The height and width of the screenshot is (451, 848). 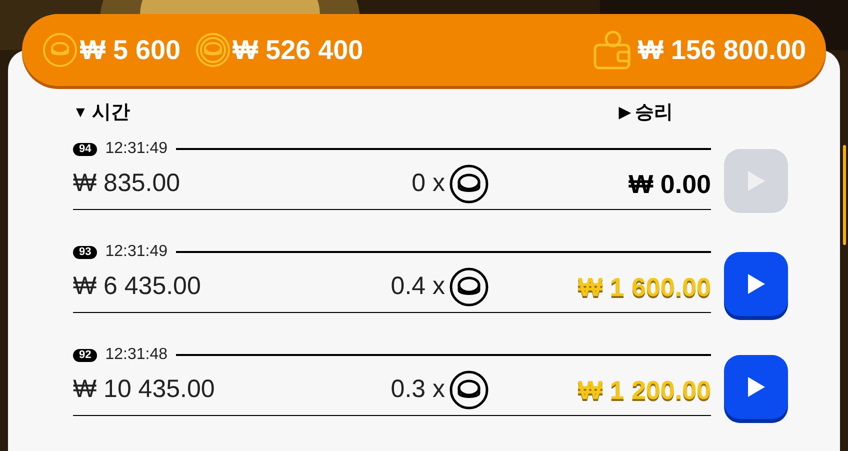 What do you see at coordinates (144, 390) in the screenshot?
I see `bet-amount: ₩ 10 435.00` at bounding box center [144, 390].